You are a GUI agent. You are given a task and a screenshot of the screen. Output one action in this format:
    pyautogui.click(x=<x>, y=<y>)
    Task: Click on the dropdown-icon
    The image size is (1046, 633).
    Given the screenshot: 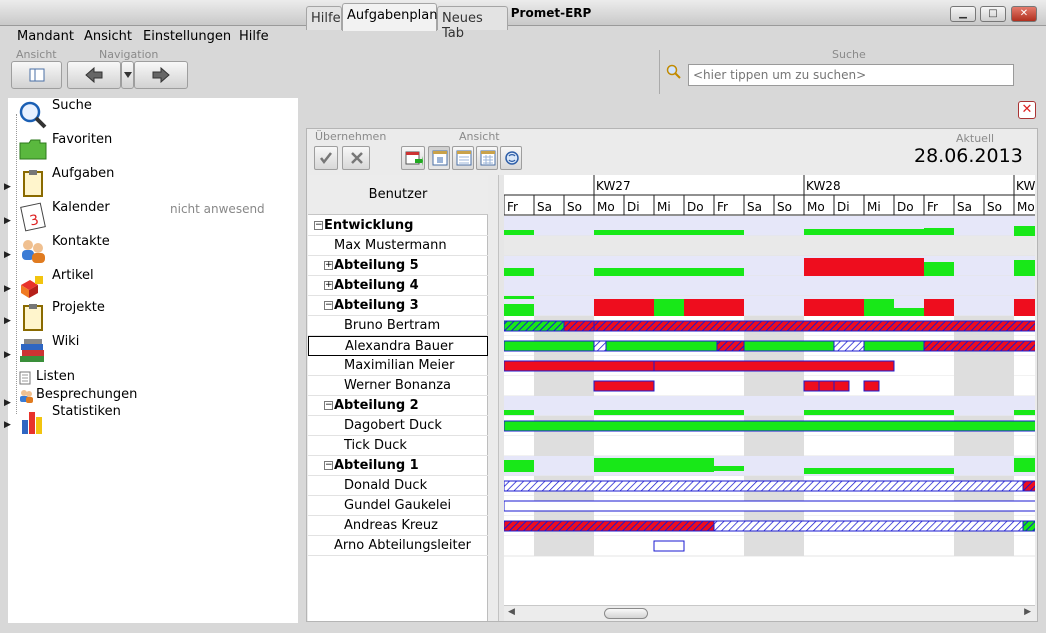 What is the action you would take?
    pyautogui.click(x=127, y=75)
    